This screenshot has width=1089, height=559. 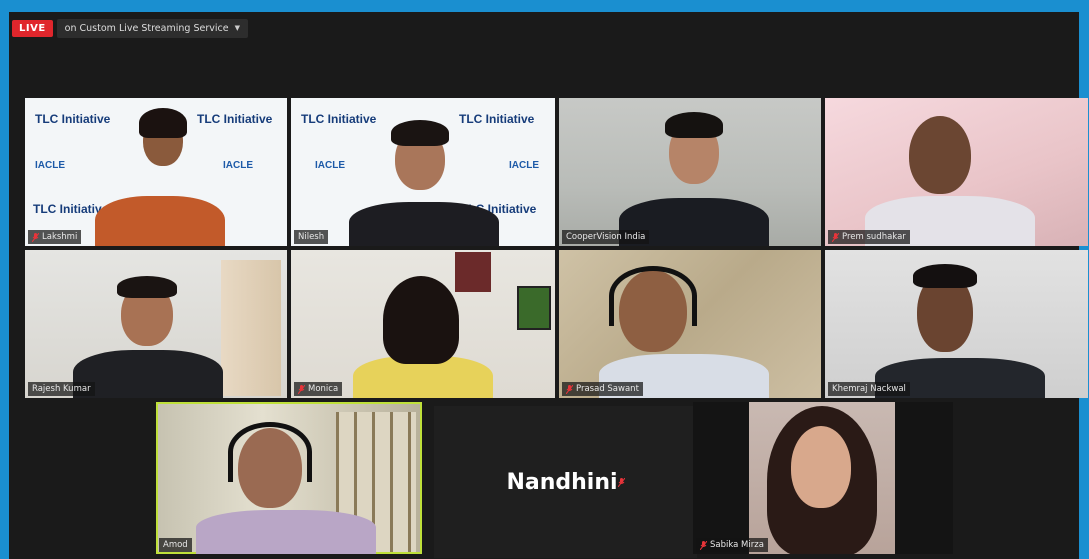 I want to click on video-feed, so click(x=822, y=478).